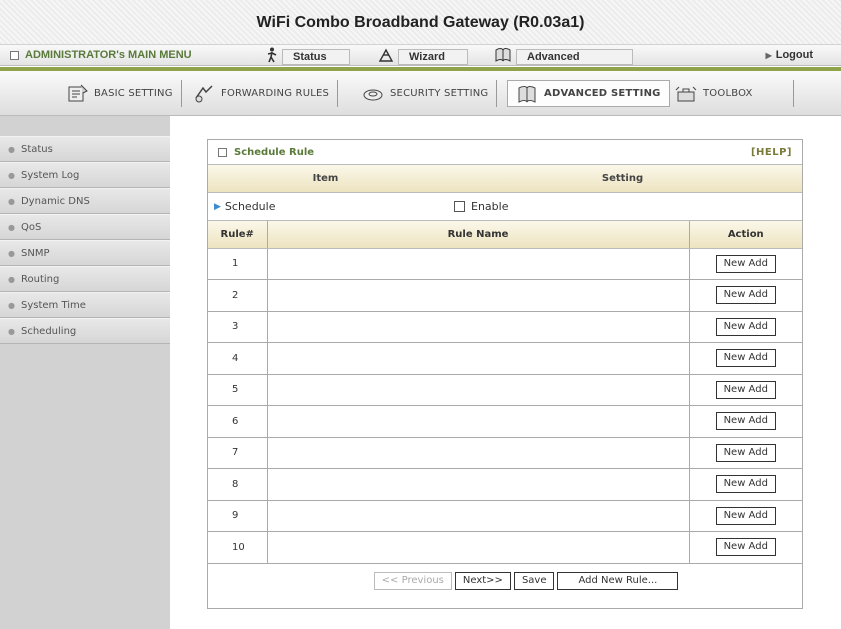 This screenshot has width=841, height=629. I want to click on column-item: Item, so click(325, 178).